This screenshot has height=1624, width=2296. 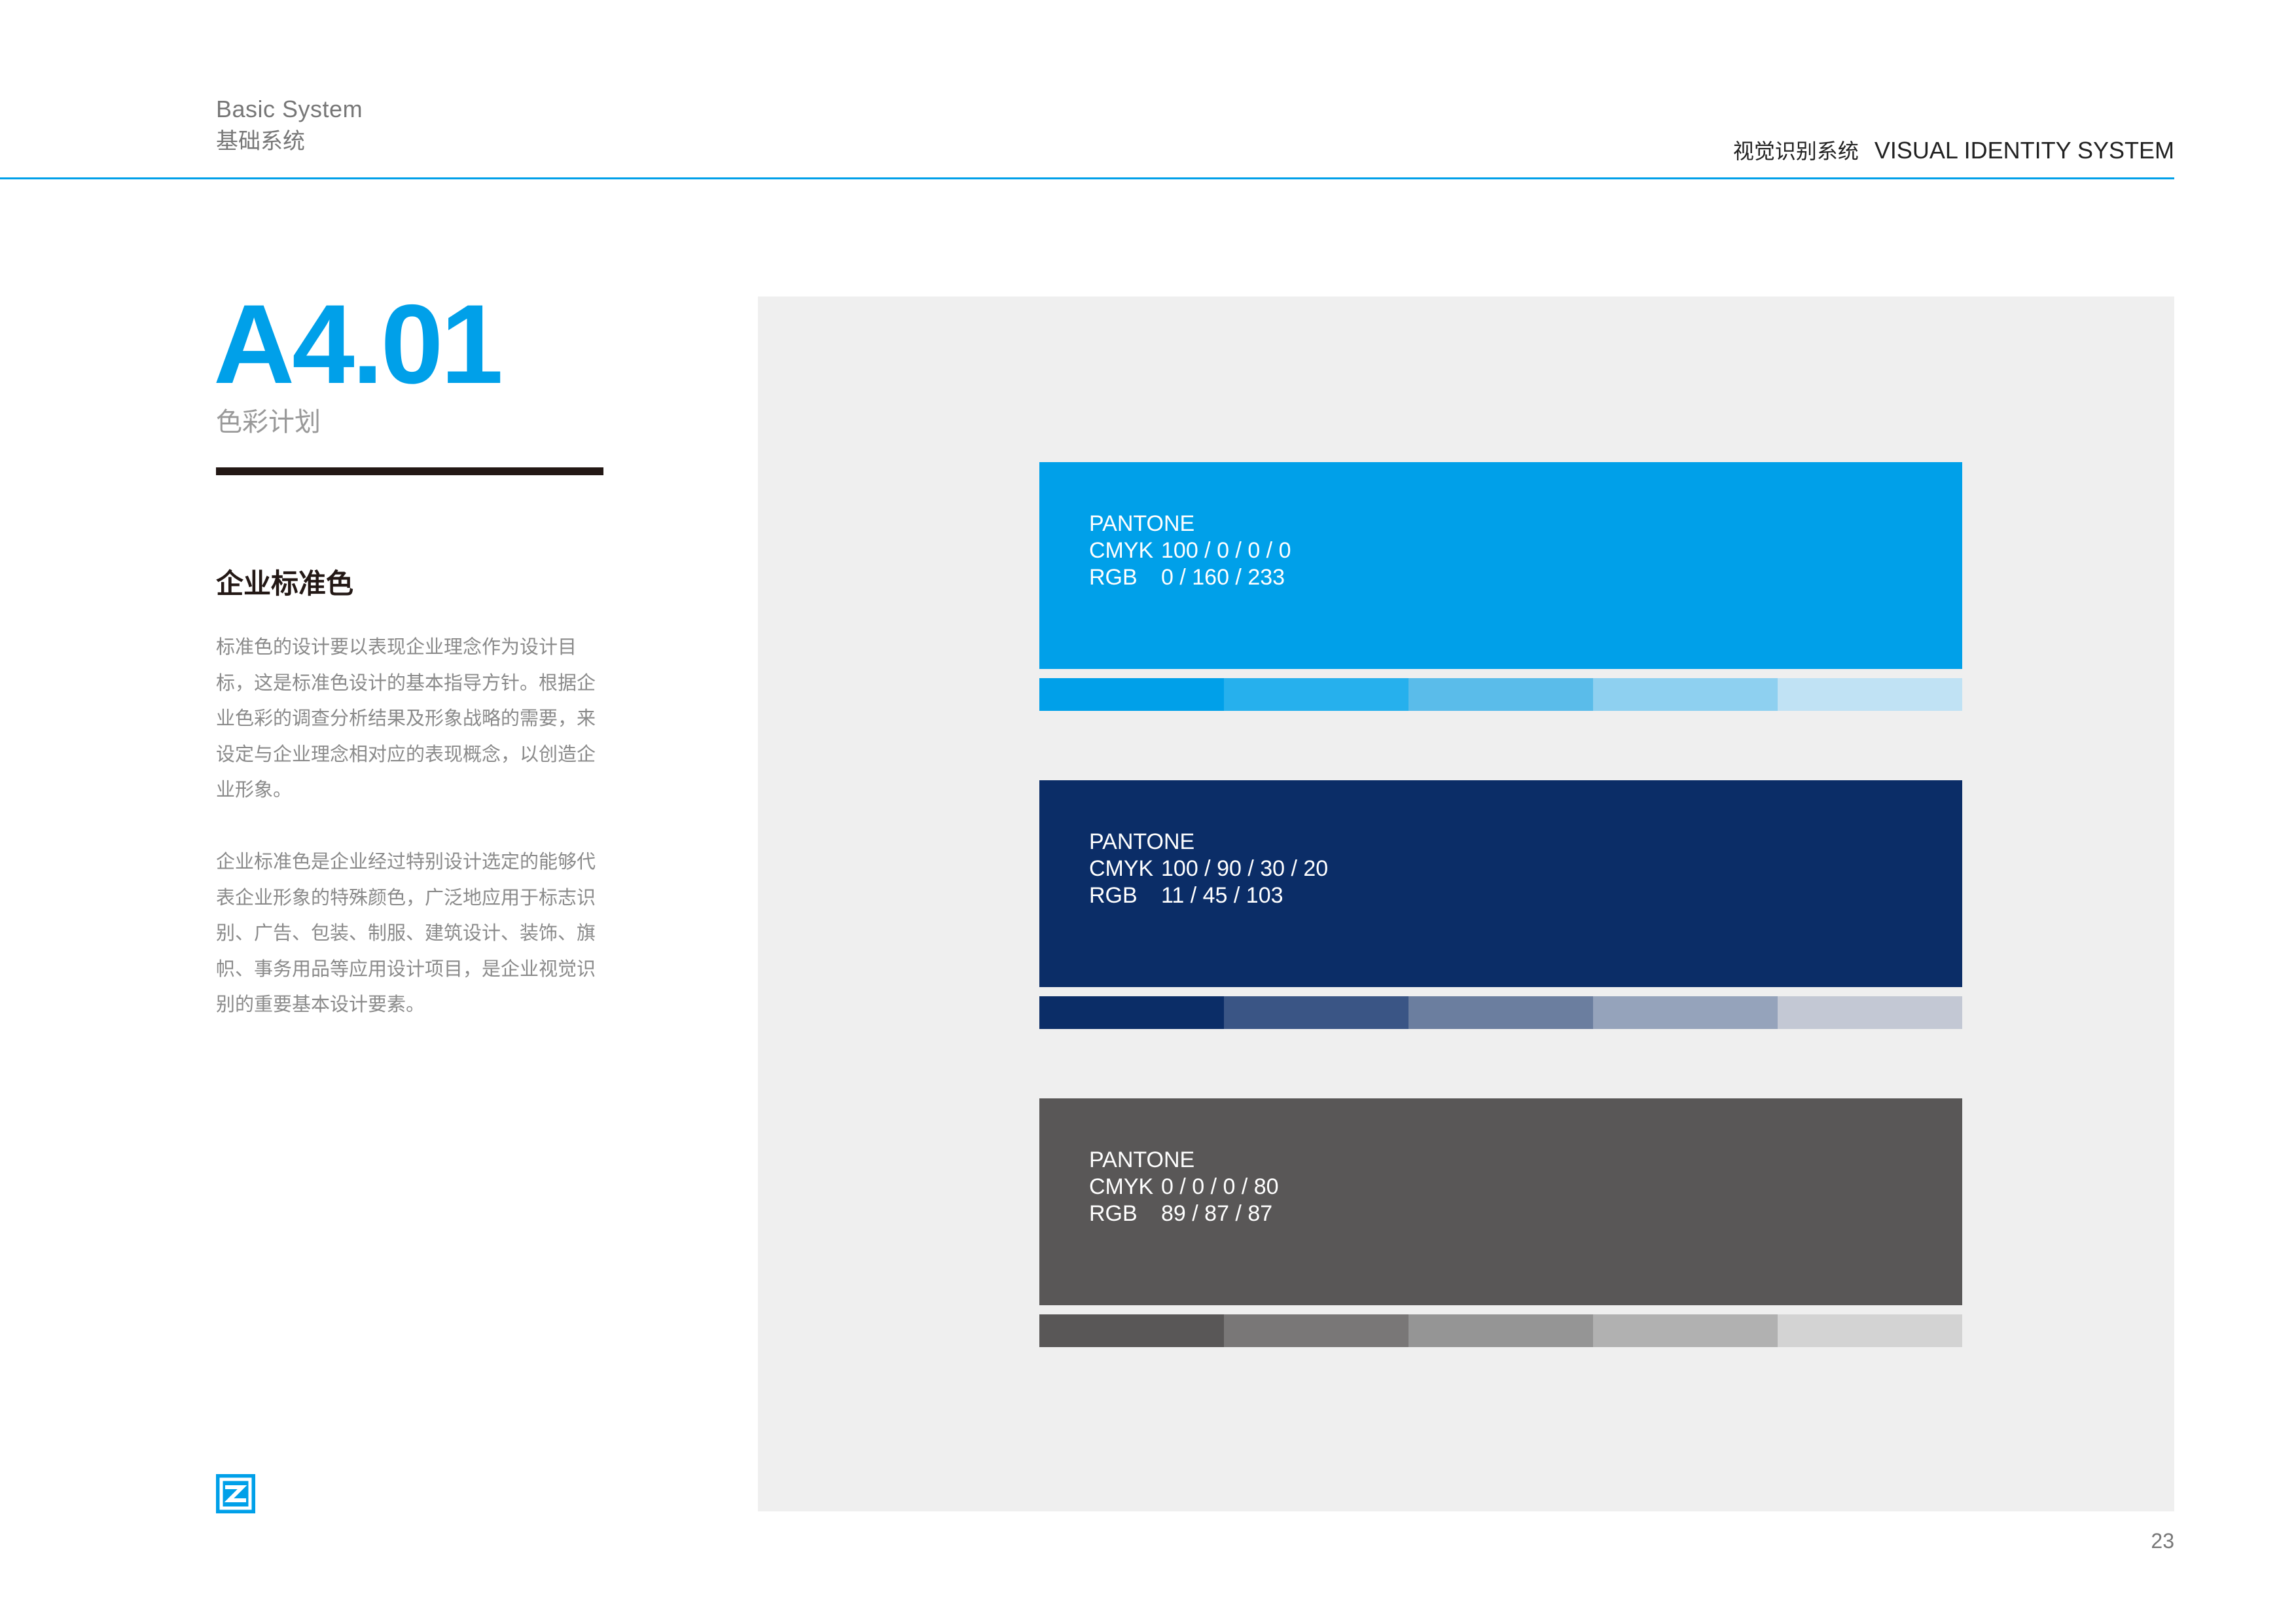 What do you see at coordinates (1795, 151) in the screenshot?
I see `system-title-cn: 视觉识别系统` at bounding box center [1795, 151].